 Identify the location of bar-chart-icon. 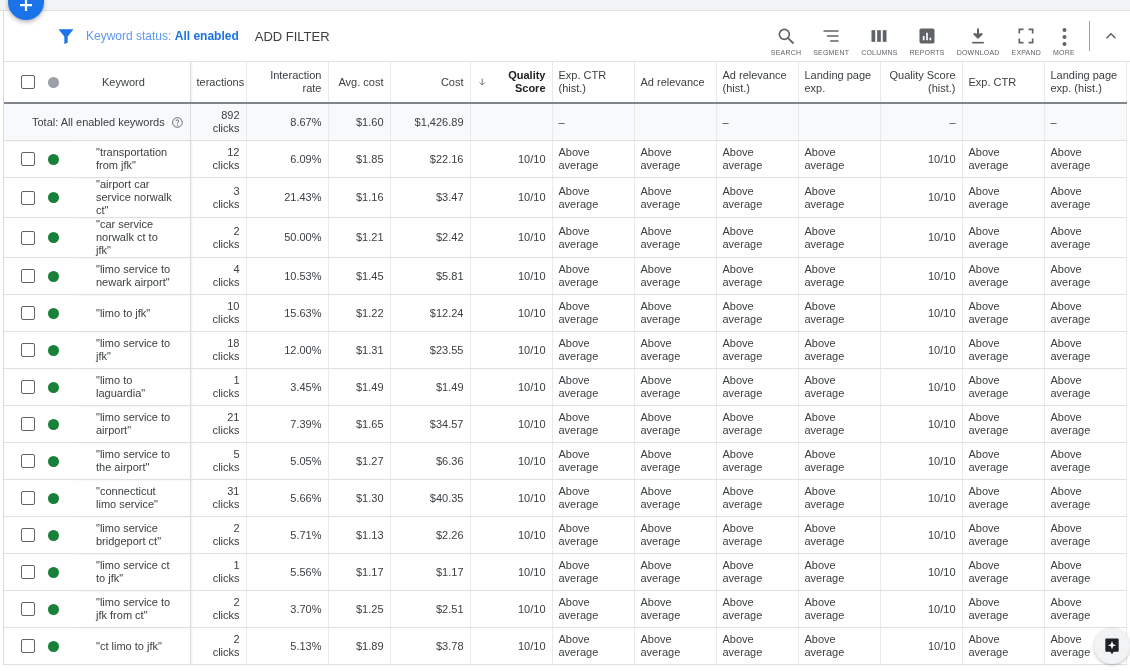
(927, 36).